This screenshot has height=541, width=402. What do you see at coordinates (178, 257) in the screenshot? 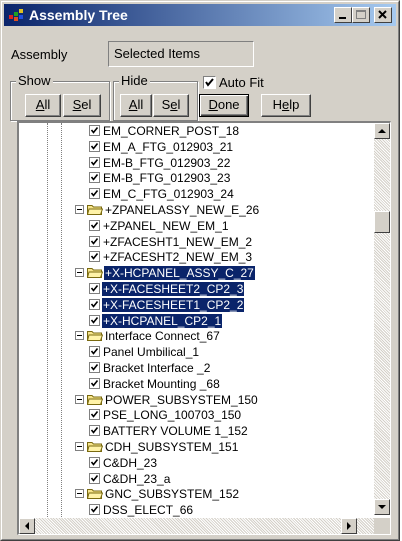
I see `tree-row-label: +ZFACESHT2_NEW_EM_3` at bounding box center [178, 257].